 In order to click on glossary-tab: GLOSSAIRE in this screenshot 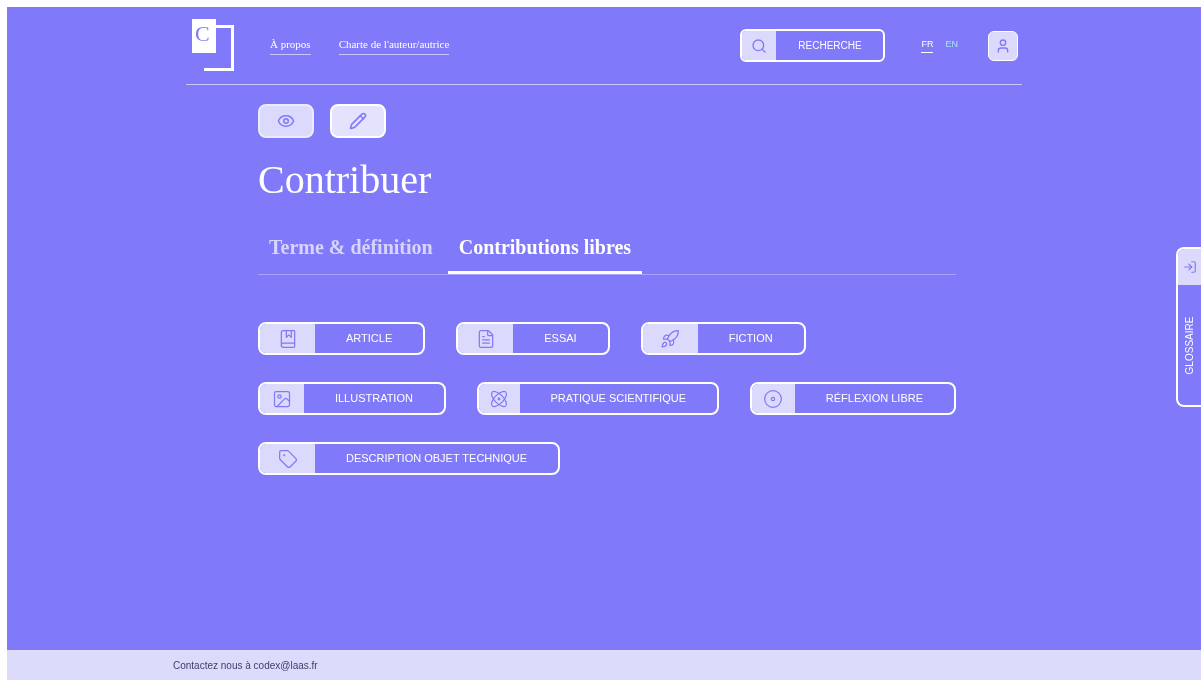, I will do `click(1188, 327)`.